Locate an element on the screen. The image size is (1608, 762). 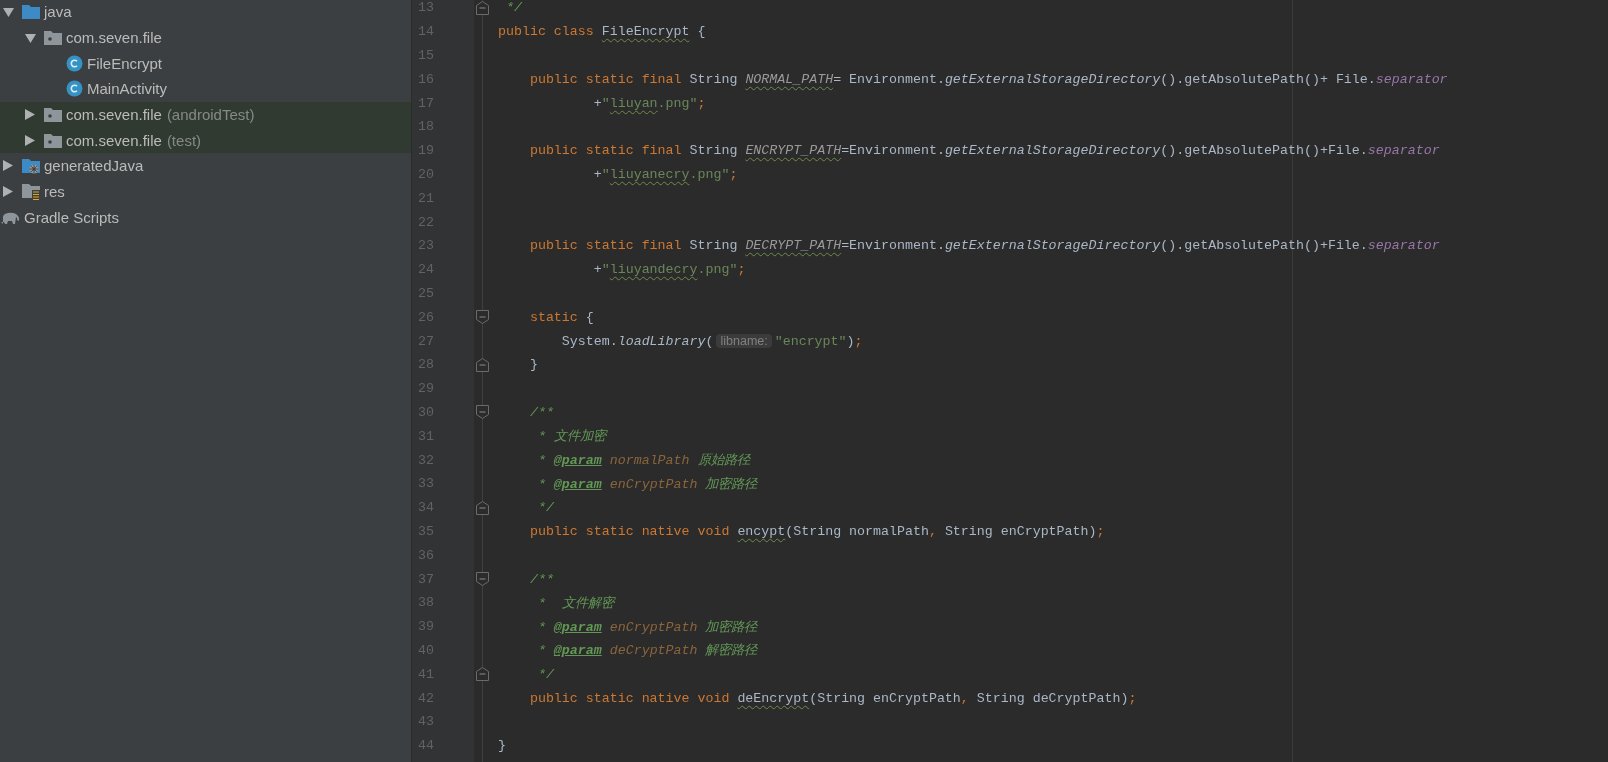
tree-item: Gradle Scripts is located at coordinates (72, 217).